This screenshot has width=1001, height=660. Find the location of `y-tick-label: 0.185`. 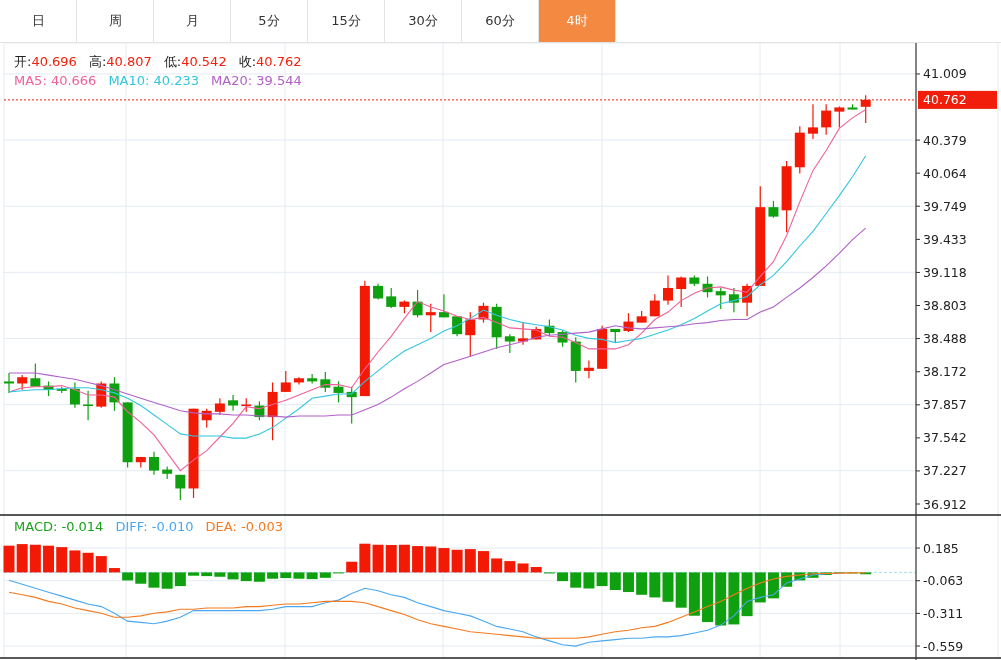

y-tick-label: 0.185 is located at coordinates (941, 548).